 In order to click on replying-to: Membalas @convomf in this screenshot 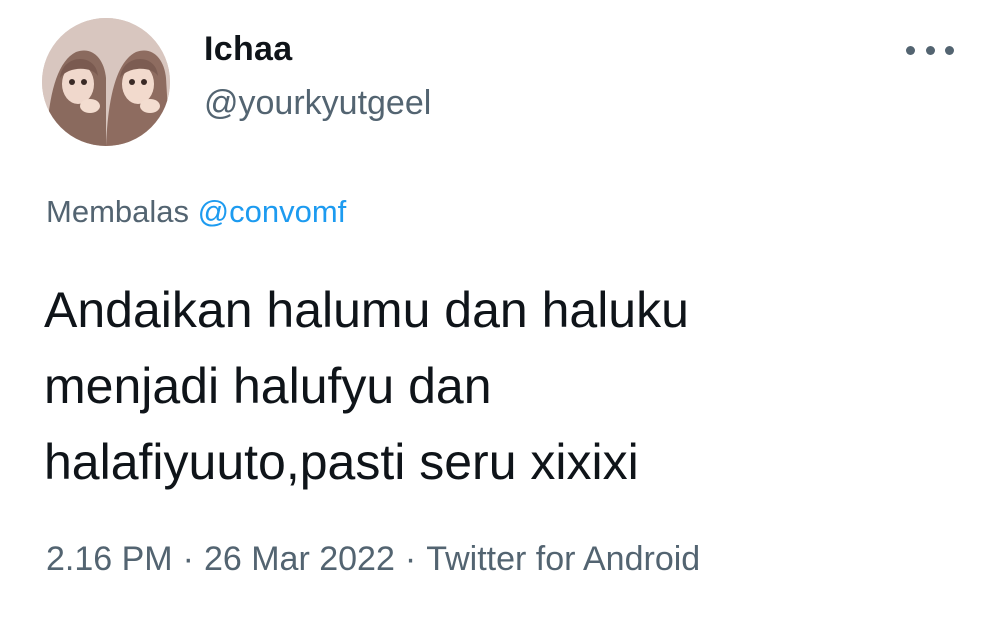, I will do `click(196, 212)`.